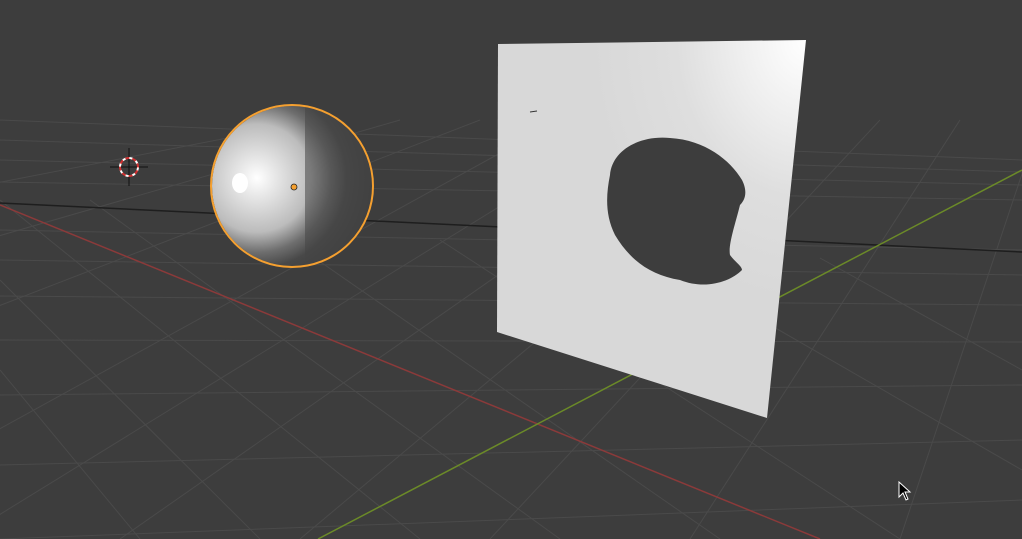 The image size is (1022, 539). What do you see at coordinates (129, 167) in the screenshot?
I see `3d-cursor-icon` at bounding box center [129, 167].